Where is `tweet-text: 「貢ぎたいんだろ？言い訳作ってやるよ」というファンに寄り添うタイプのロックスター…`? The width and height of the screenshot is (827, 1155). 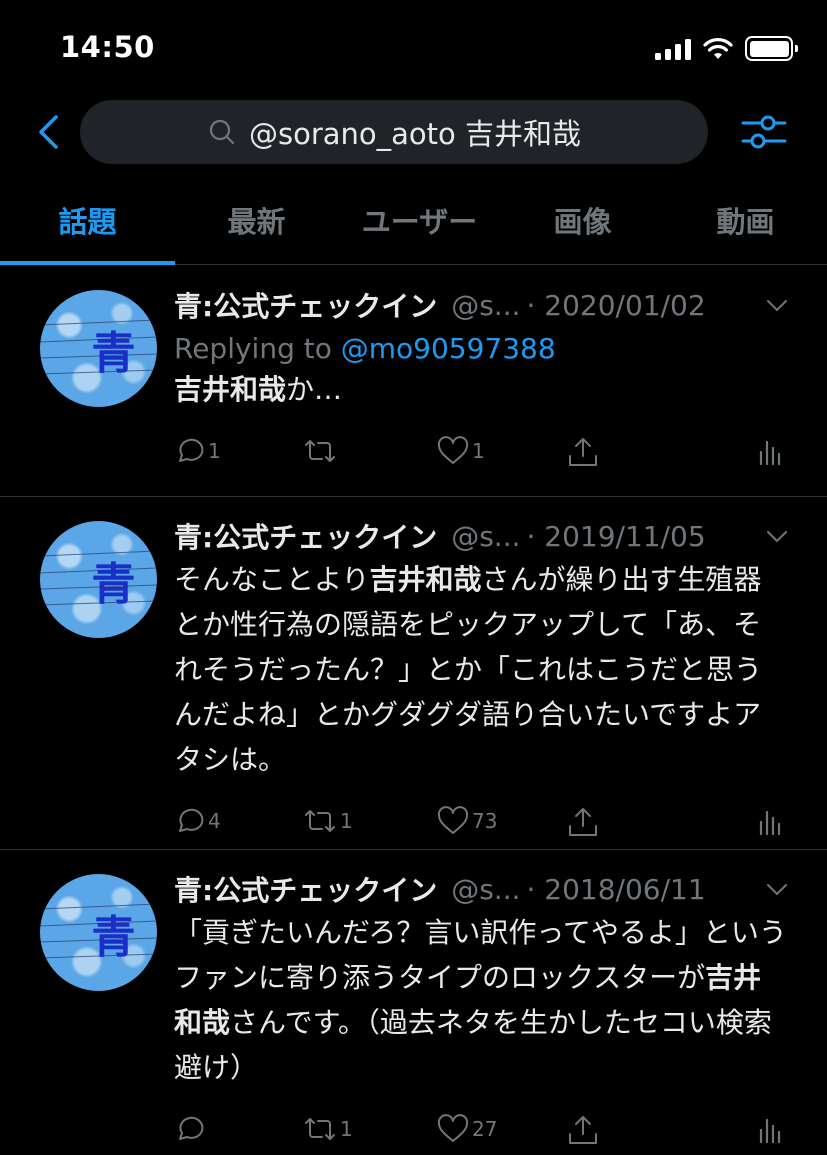
tweet-text: 「貢ぎたいんだろ？言い訳作ってやるよ」というファンに寄り添うタイプのロックスター… is located at coordinates (480, 1000).